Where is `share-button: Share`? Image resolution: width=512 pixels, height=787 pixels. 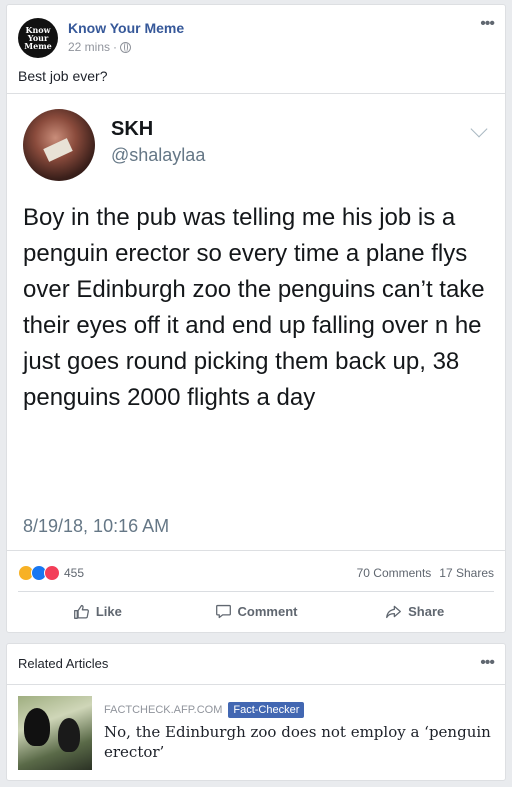
share-button: Share is located at coordinates (414, 611).